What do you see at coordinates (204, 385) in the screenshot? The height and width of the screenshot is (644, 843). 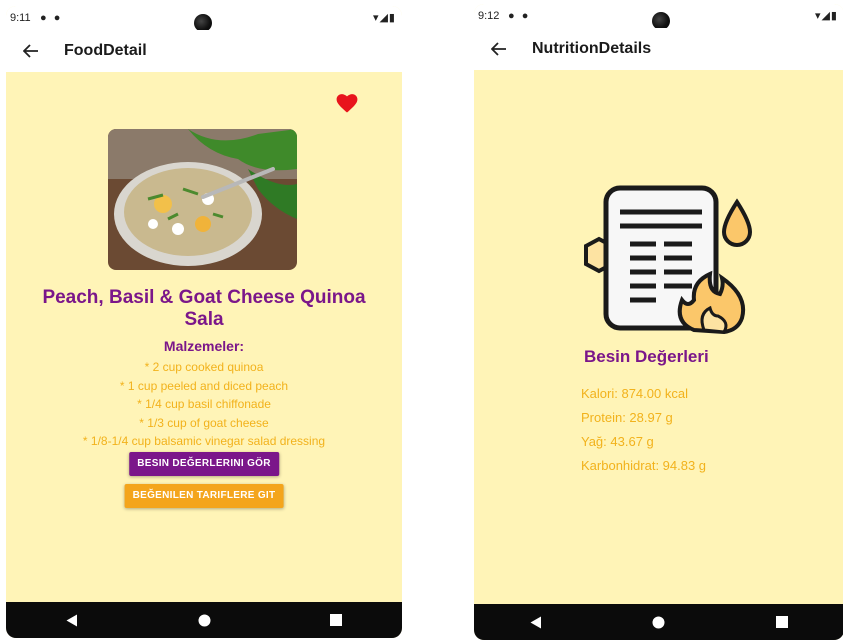 I see `ingredient-item: * 1 cup peeled and diced peach` at bounding box center [204, 385].